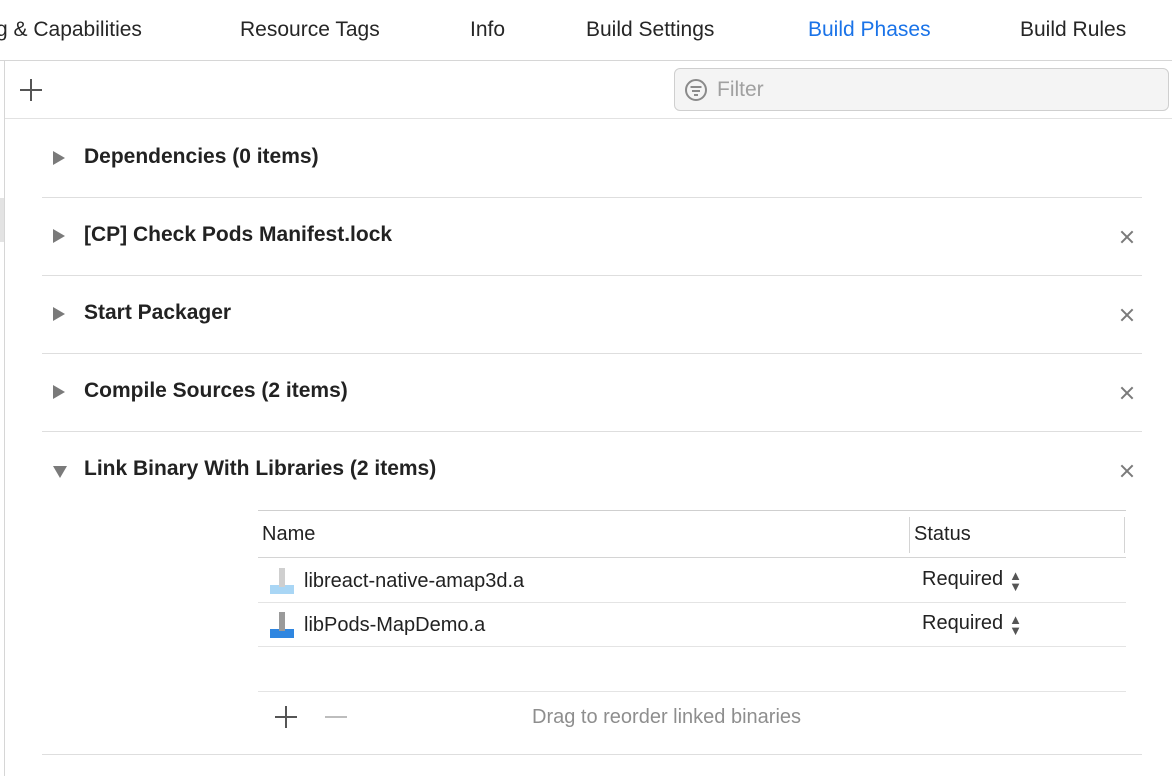  I want to click on table-row: libPods-MapDemo.a Required ▲ ▼, so click(692, 625).